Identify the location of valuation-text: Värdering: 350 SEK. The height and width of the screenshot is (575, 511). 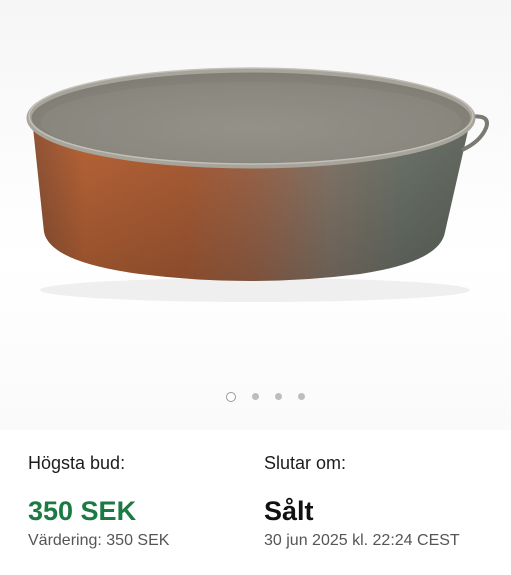
(99, 540).